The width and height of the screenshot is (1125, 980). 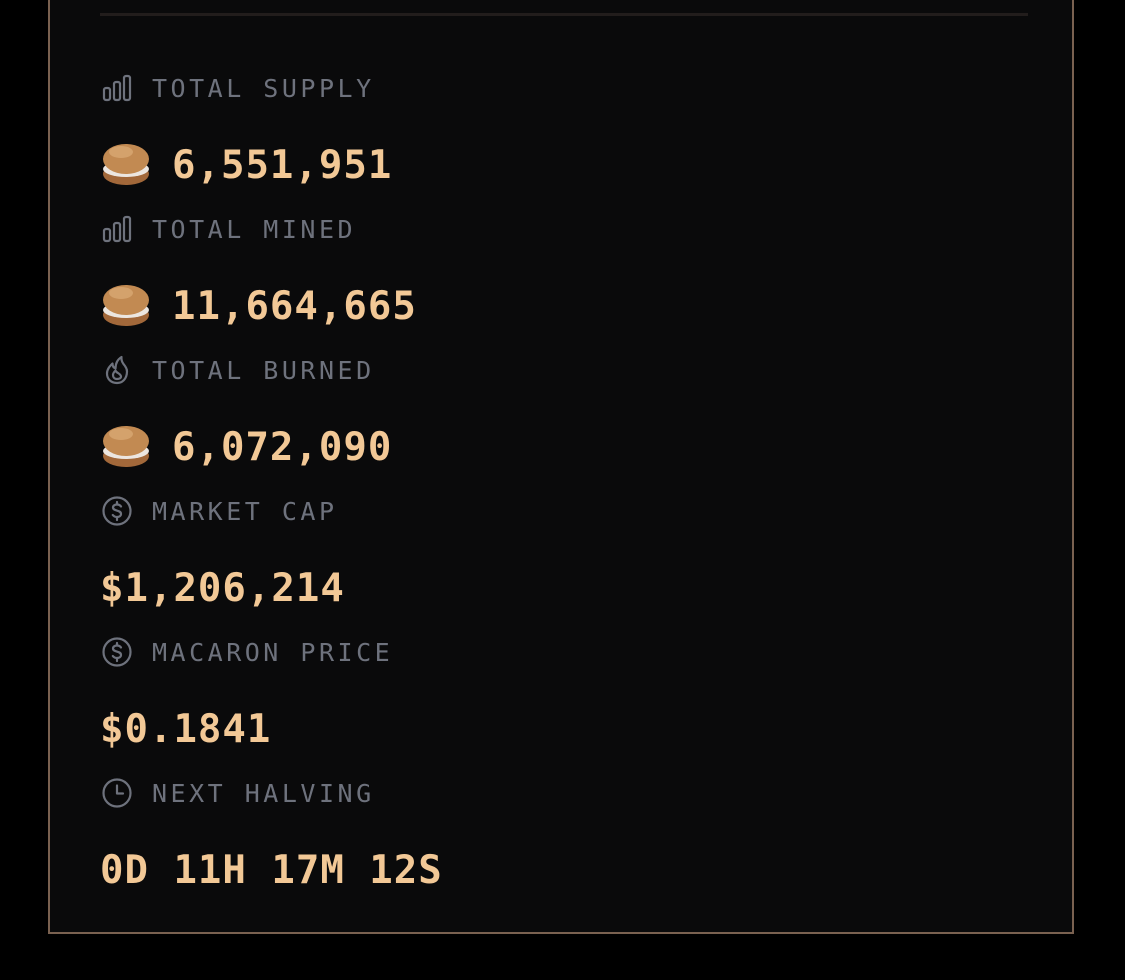 I want to click on stat-value: $0.1841, so click(x=186, y=729).